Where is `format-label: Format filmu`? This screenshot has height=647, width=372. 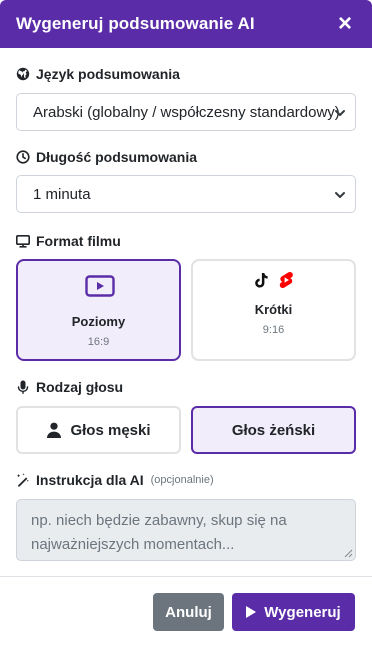 format-label: Format filmu is located at coordinates (68, 241).